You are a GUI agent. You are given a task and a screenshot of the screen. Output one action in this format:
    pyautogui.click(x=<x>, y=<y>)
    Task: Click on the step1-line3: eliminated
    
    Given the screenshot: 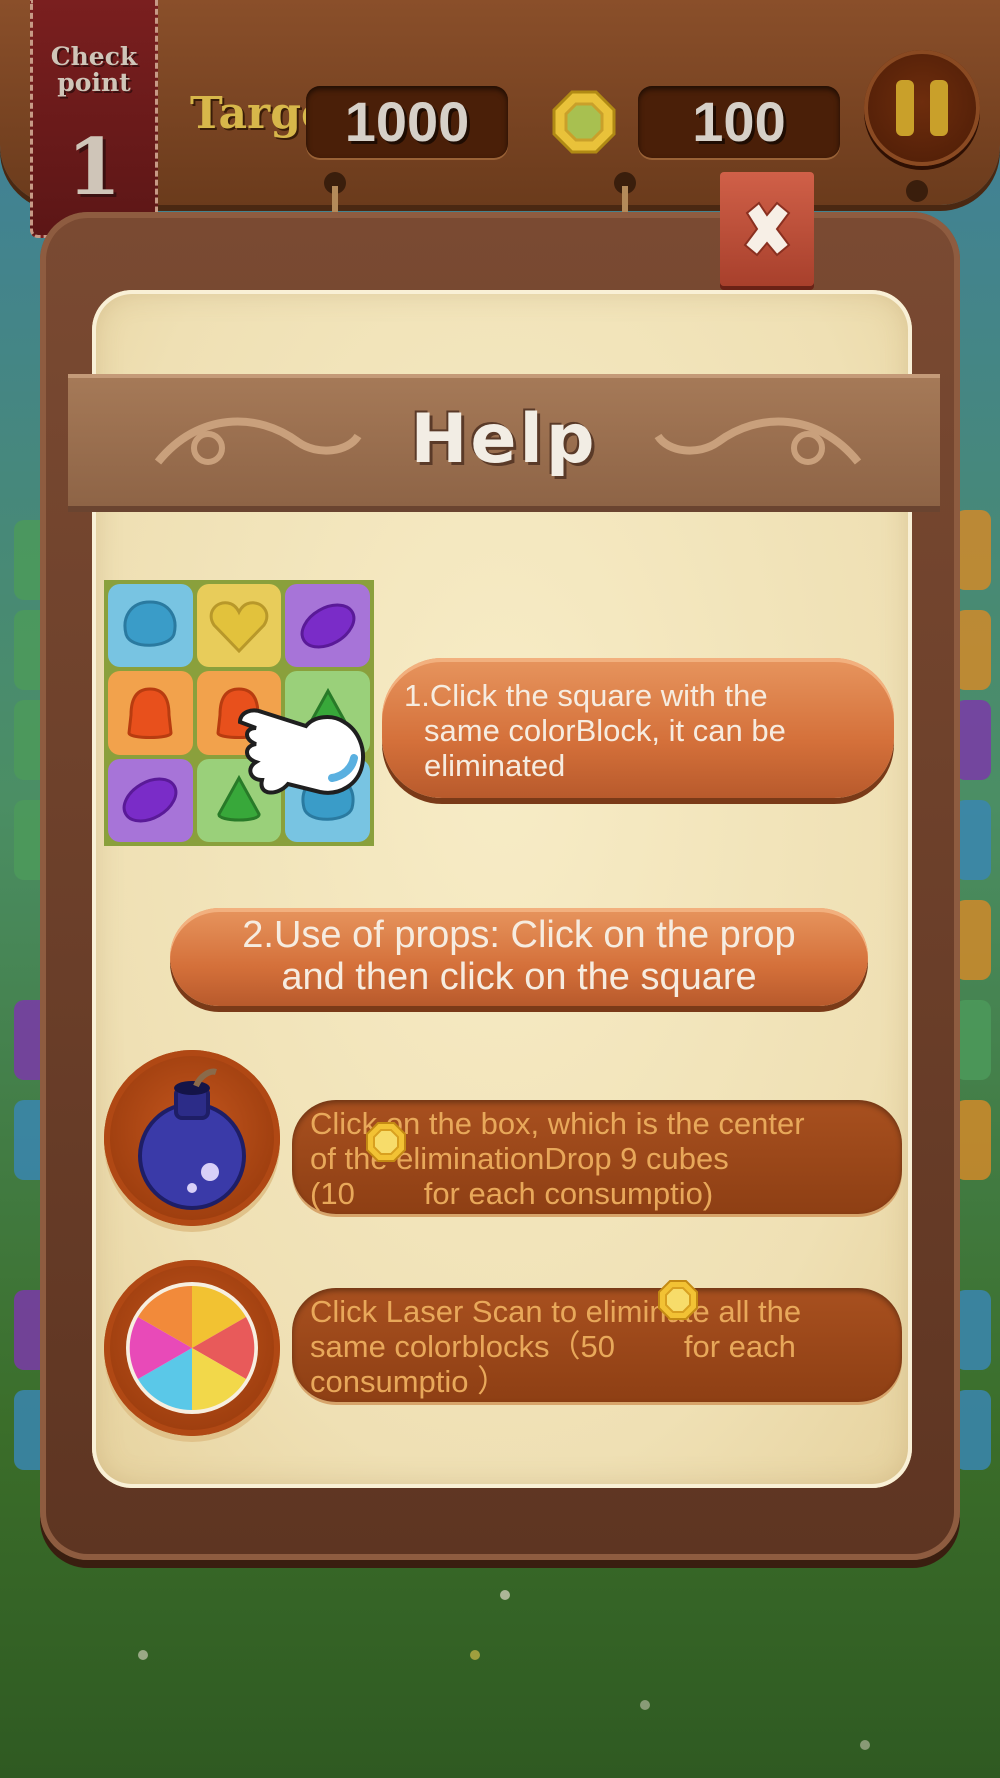 What is the action you would take?
    pyautogui.click(x=495, y=765)
    